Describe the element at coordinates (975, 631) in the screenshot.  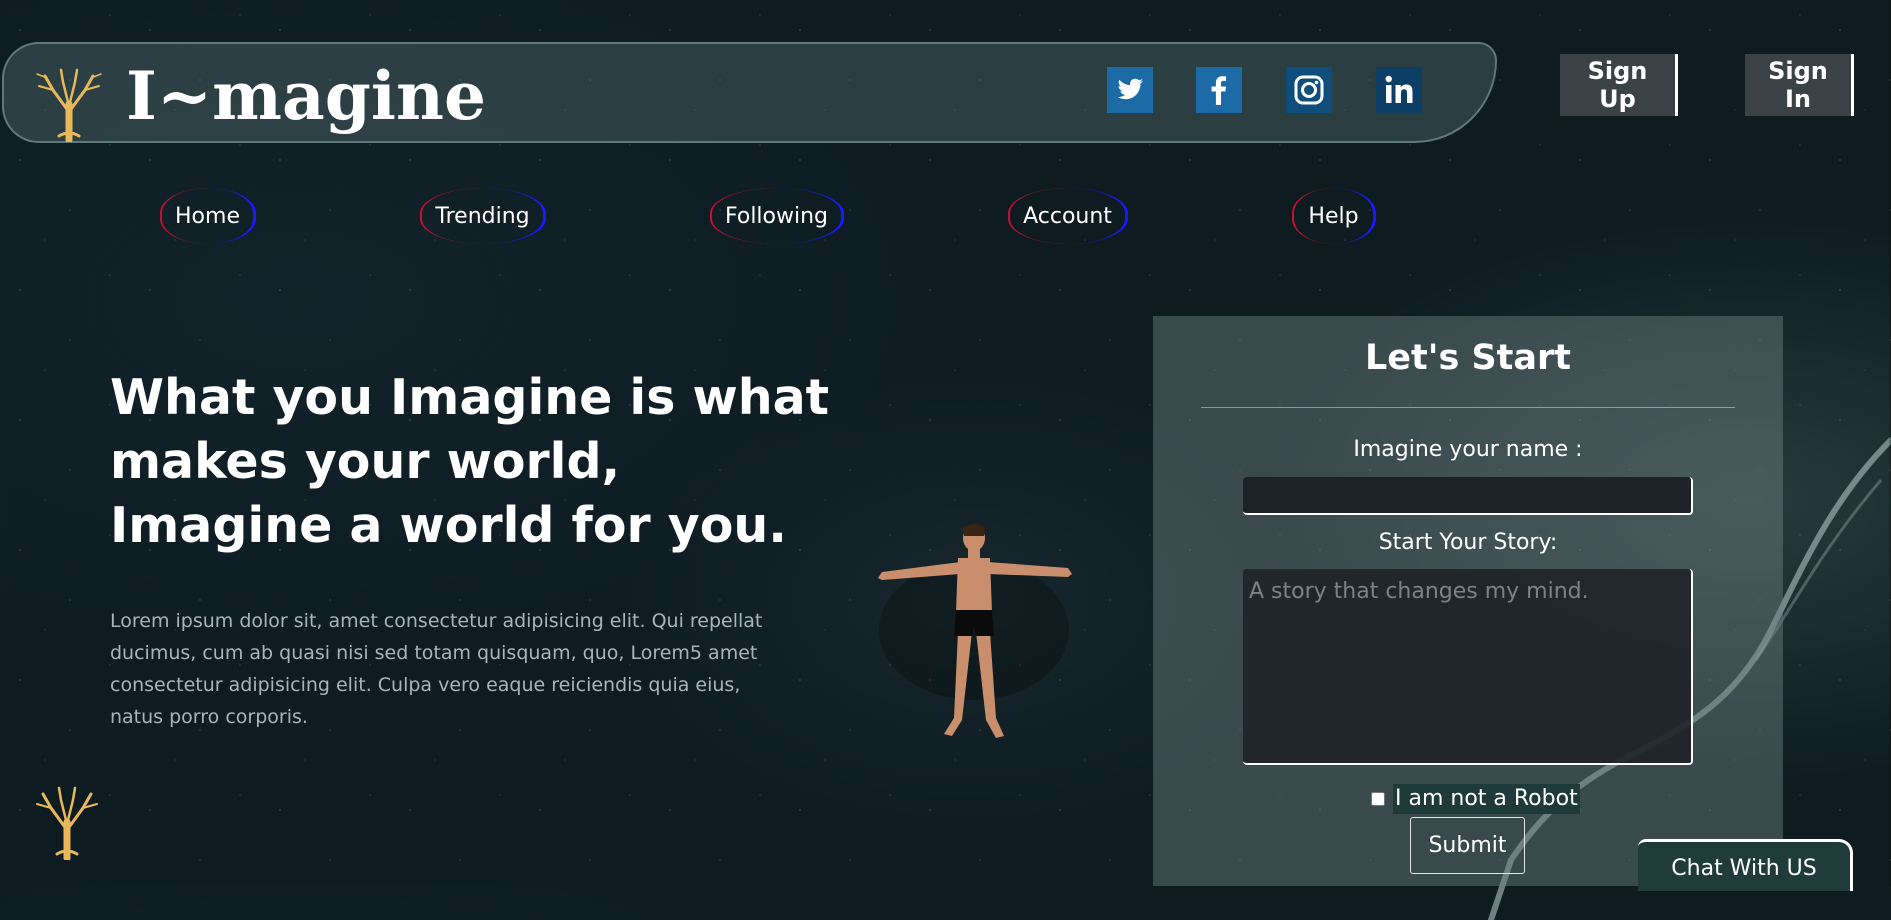
I see `floating-person-image` at that location.